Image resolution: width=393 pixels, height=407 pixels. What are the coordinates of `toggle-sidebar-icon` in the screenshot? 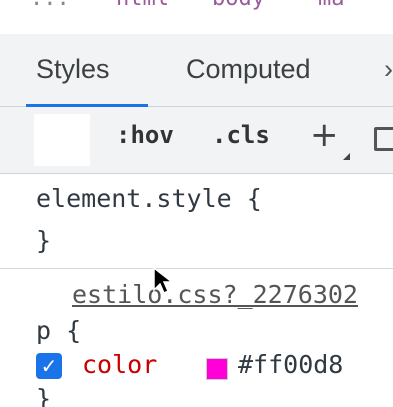 It's located at (383, 139).